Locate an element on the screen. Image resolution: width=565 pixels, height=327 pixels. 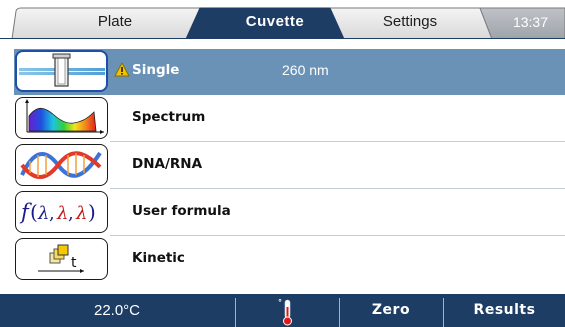
cuvette-icon is located at coordinates (61, 71).